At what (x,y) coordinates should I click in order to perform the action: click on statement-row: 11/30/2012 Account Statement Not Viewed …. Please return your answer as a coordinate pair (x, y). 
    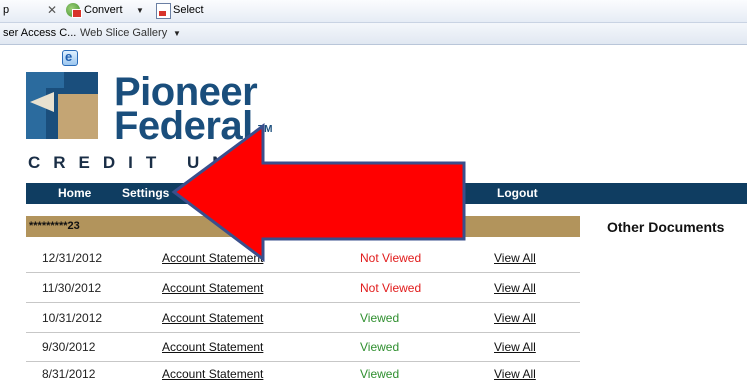
    Looking at the image, I should click on (303, 288).